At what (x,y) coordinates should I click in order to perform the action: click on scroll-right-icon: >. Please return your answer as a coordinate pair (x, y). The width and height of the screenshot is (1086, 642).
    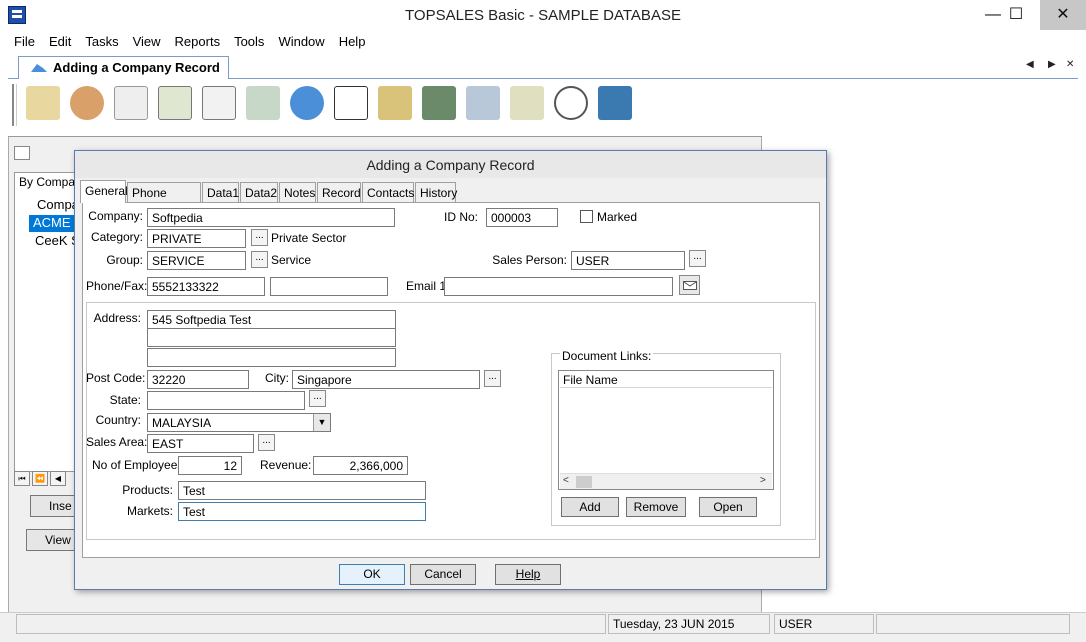
    Looking at the image, I should click on (763, 480).